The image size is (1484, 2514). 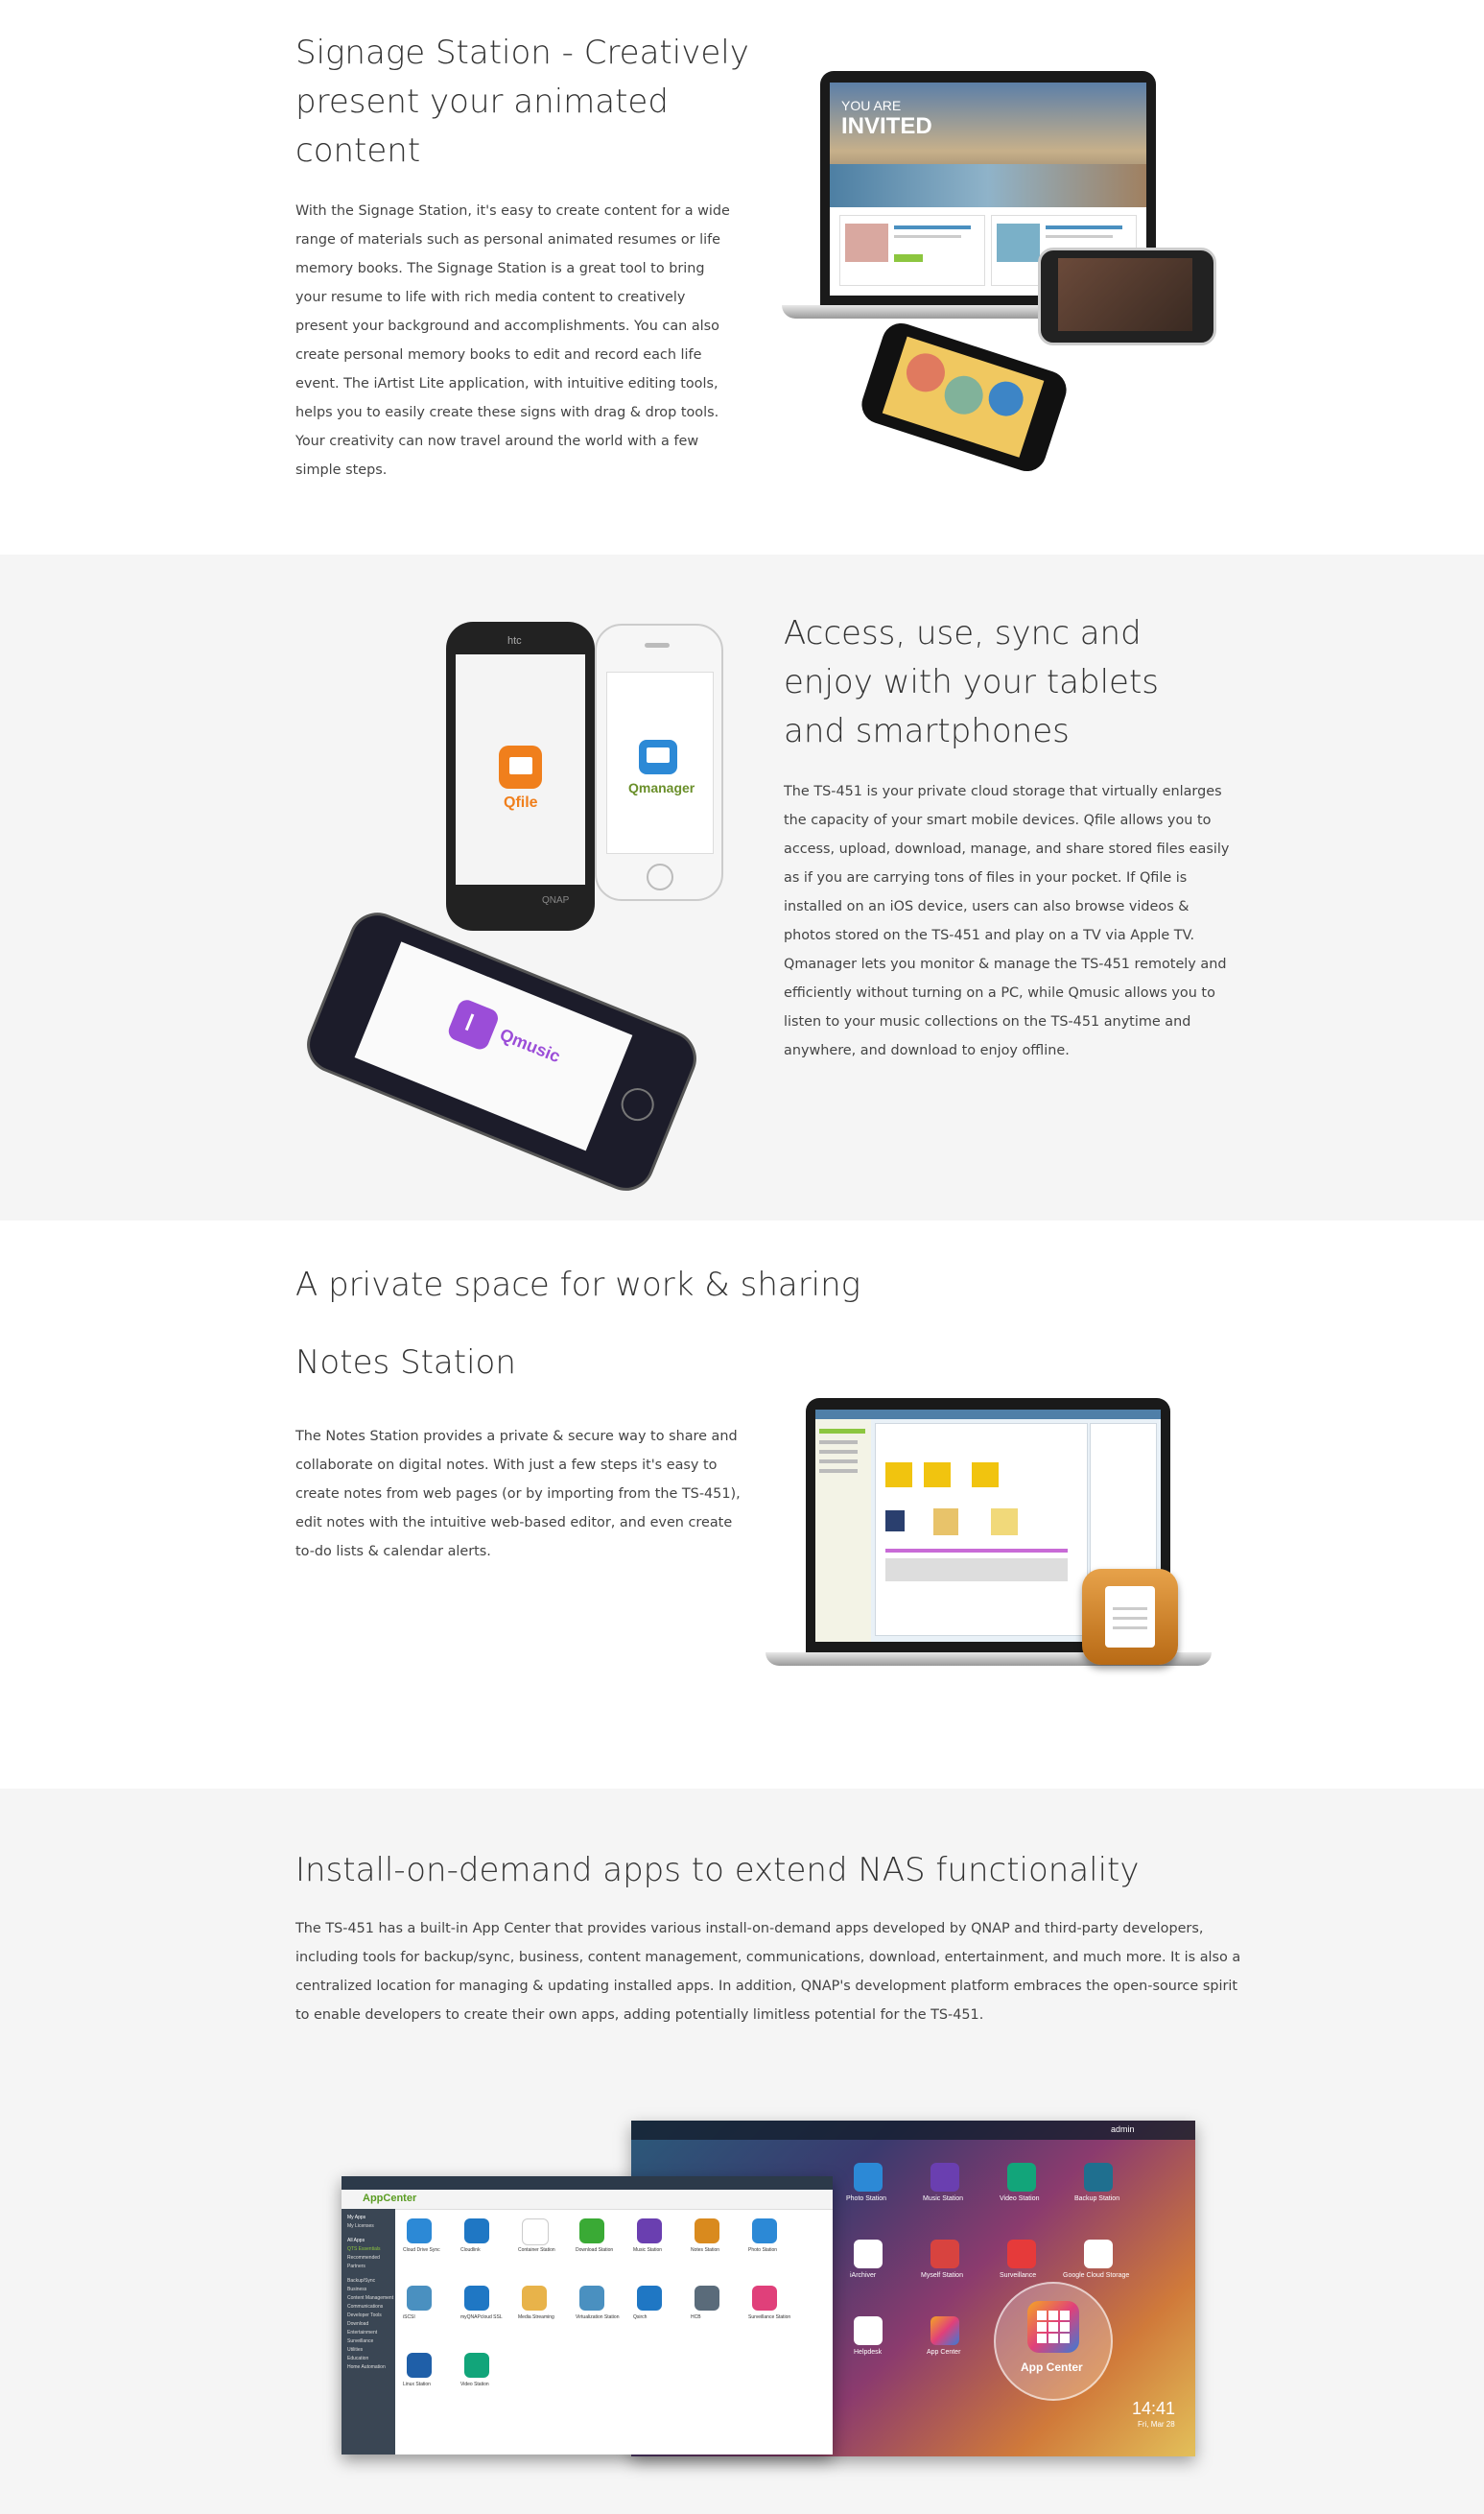 I want to click on app-tile-label: Linux Station, so click(x=417, y=2385).